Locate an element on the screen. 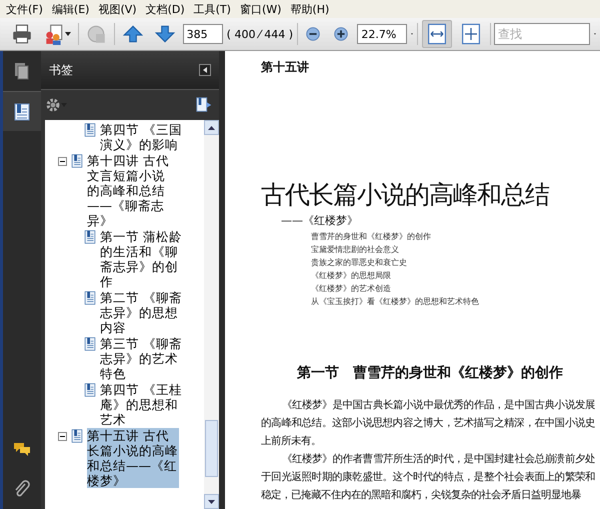 The width and height of the screenshot is (600, 509). scrollbar-thumb is located at coordinates (211, 448).